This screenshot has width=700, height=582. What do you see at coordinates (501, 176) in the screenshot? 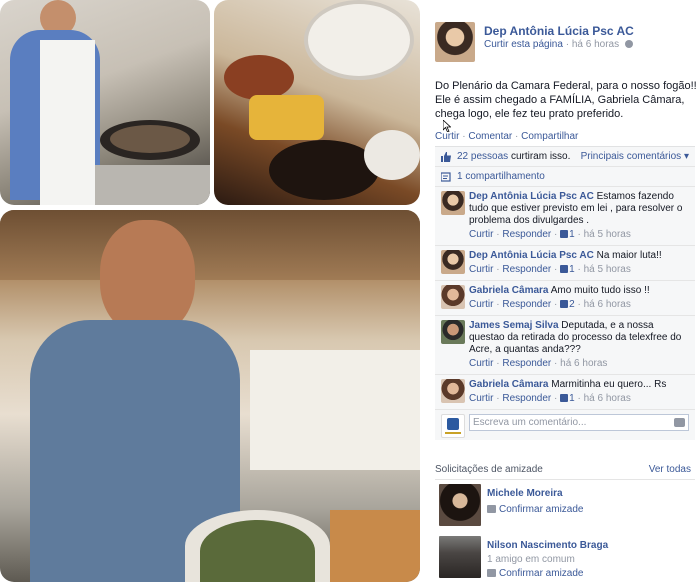
I see `shares-link: 1 compartilhamento` at bounding box center [501, 176].